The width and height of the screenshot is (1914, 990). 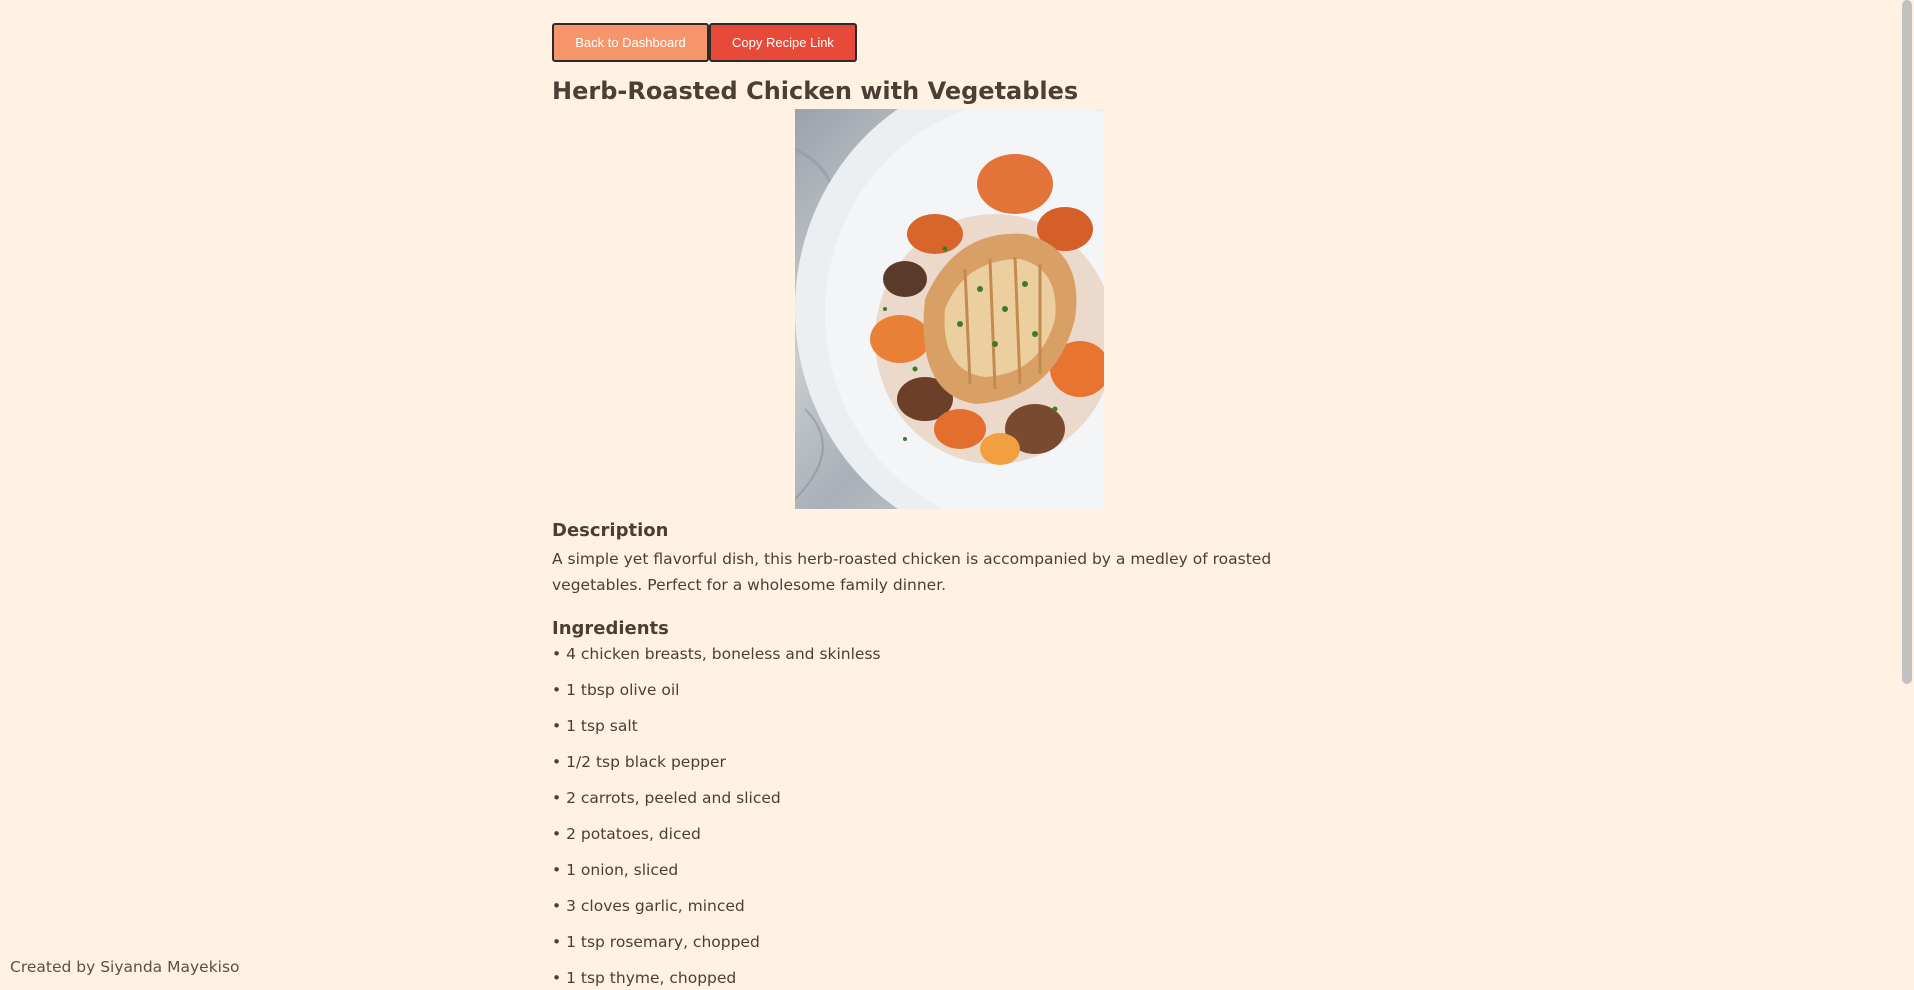 What do you see at coordinates (630, 42) in the screenshot?
I see `back-to-dashboard-button: Back to Dashboard` at bounding box center [630, 42].